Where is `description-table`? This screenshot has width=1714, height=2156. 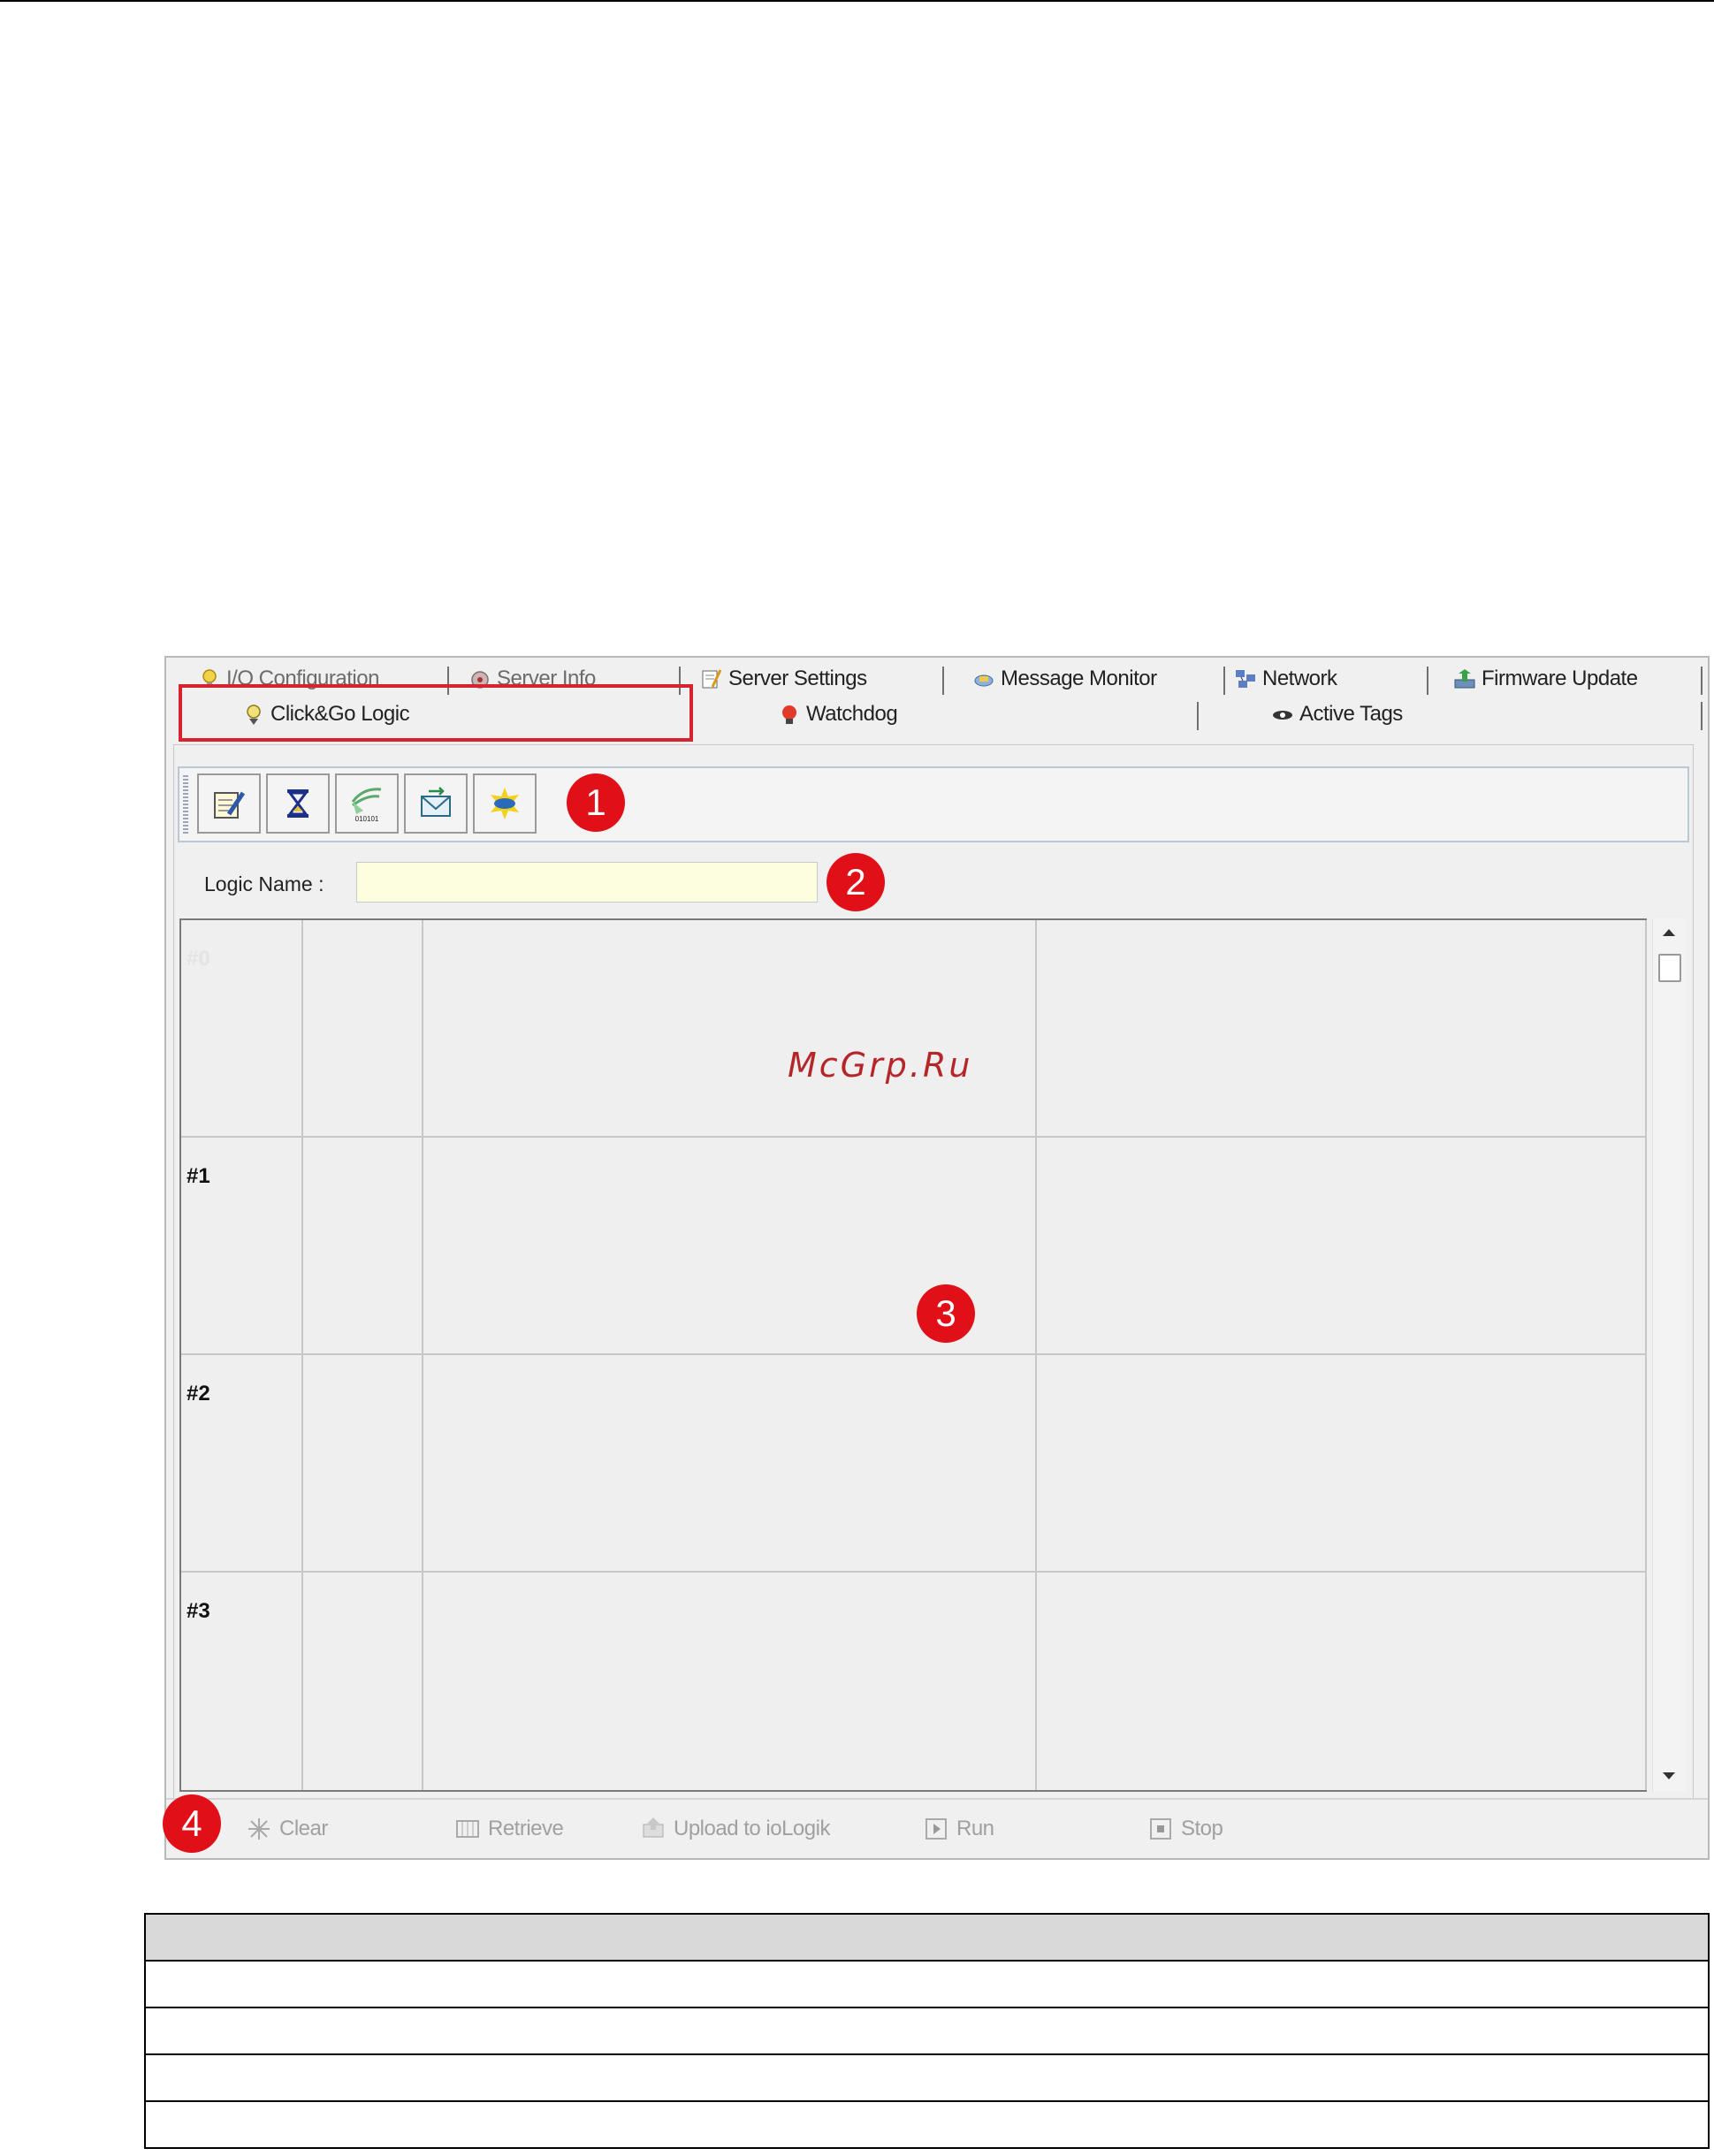 description-table is located at coordinates (927, 2031).